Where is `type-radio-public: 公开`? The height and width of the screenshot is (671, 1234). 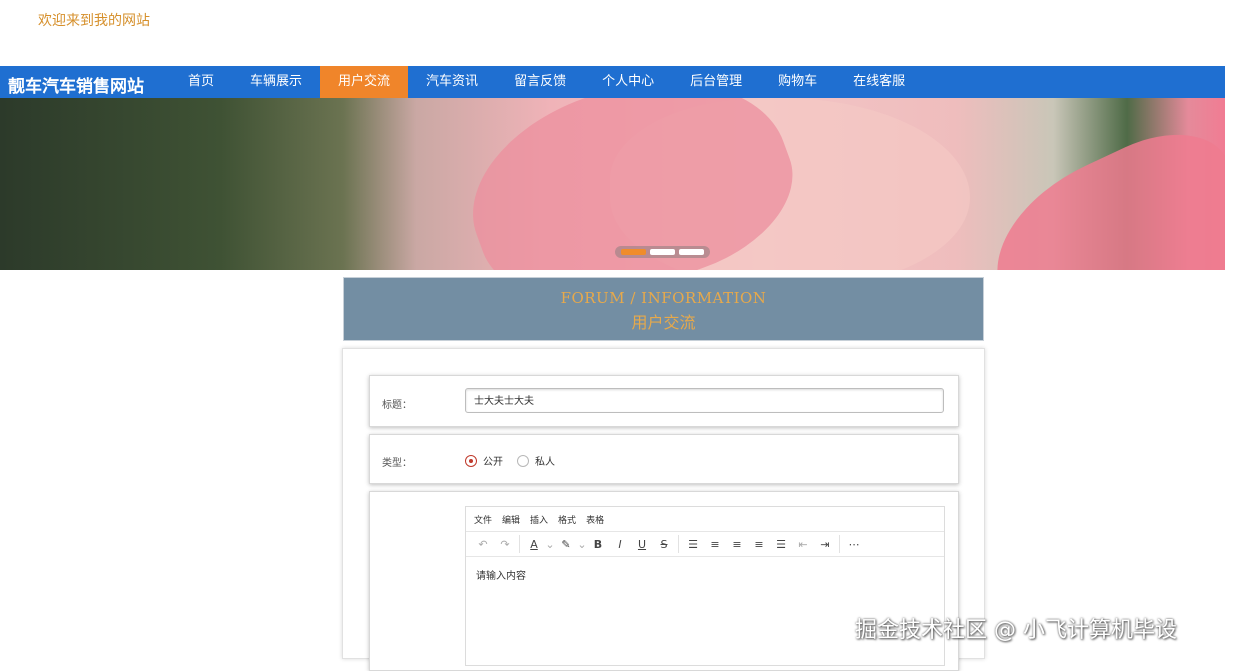
type-radio-public: 公开 is located at coordinates (484, 460).